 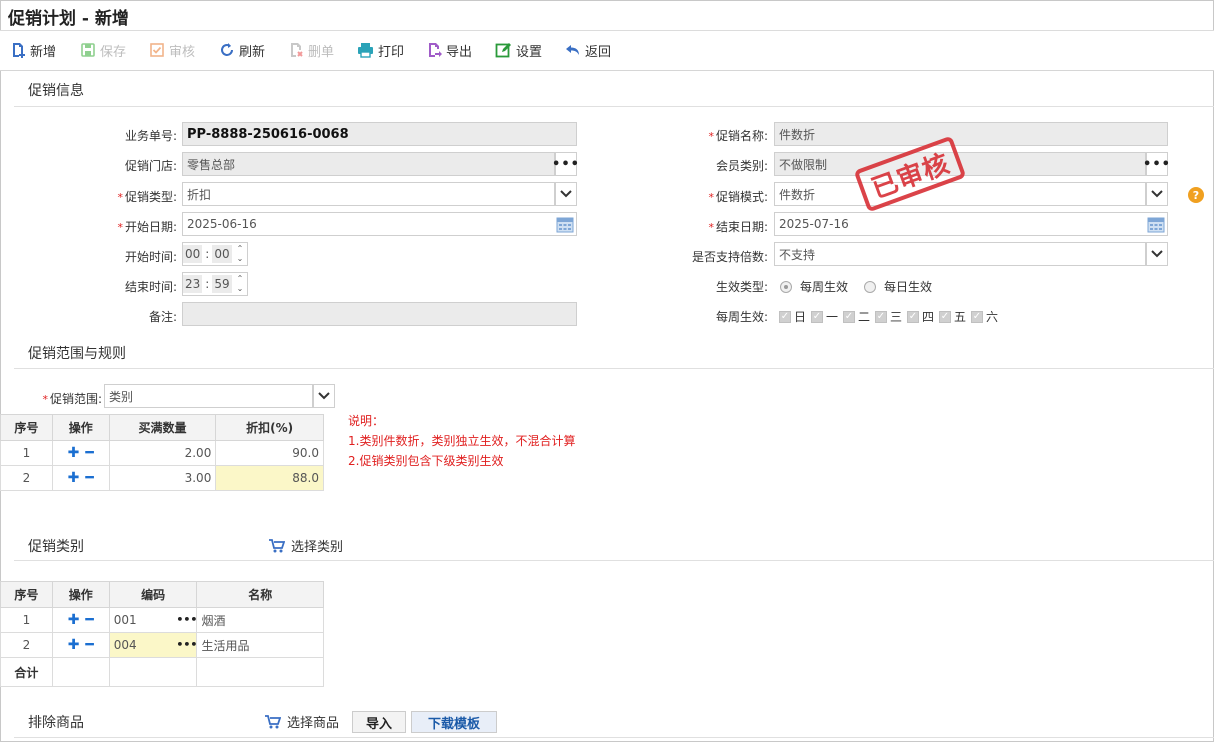 I want to click on radio-daily: 每日生效, so click(x=898, y=286).